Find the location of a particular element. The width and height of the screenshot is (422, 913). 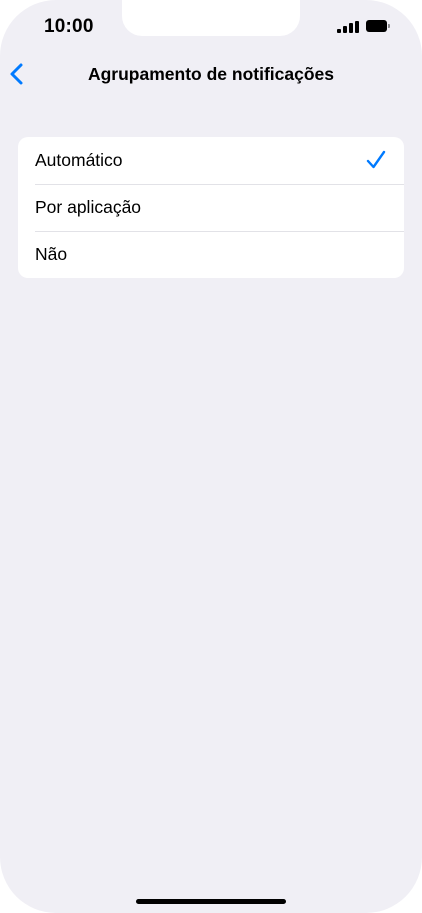

options-group: Automático Por aplicação Não is located at coordinates (211, 207).